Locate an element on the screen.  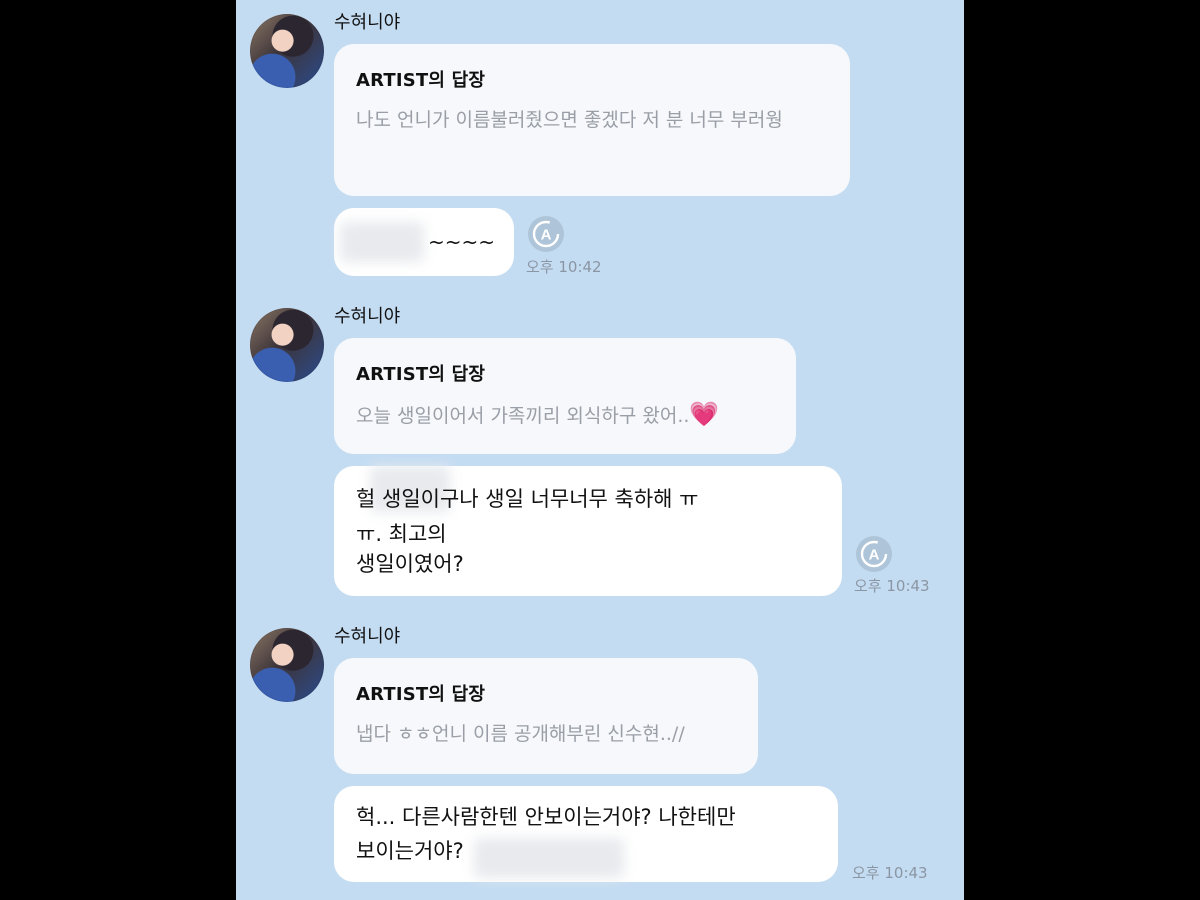
reply-text: 오늘 생일이어서 가족끼리 외식하구 왔어.. is located at coordinates (523, 416).